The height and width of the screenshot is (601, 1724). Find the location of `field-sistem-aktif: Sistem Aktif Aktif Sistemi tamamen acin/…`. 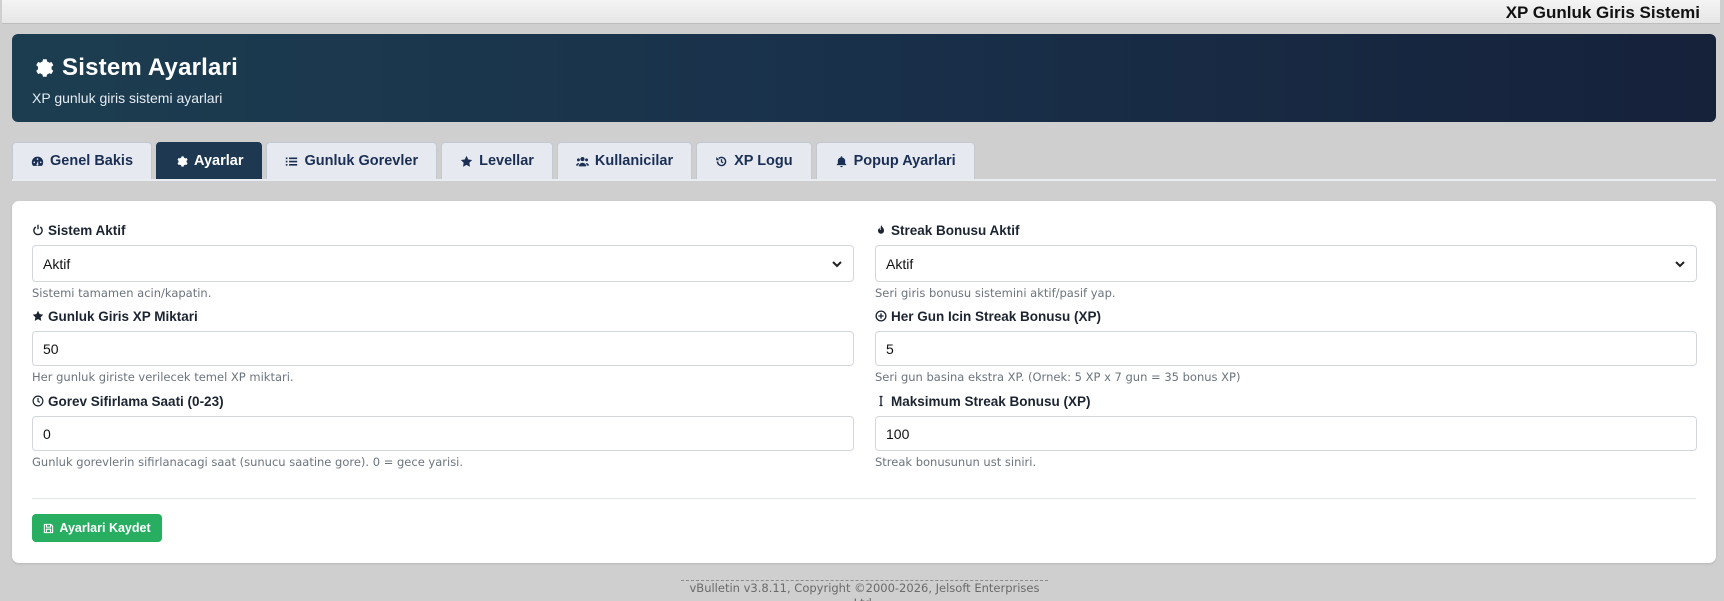

field-sistem-aktif: Sistem Aktif Aktif Sistemi tamamen acin/… is located at coordinates (443, 260).